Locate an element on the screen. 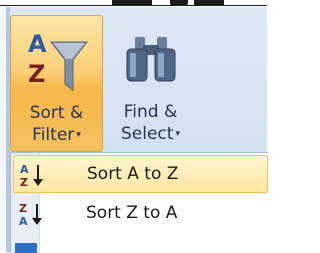 The height and width of the screenshot is (253, 320). sort-ascending-icon: A Z is located at coordinates (31, 175).